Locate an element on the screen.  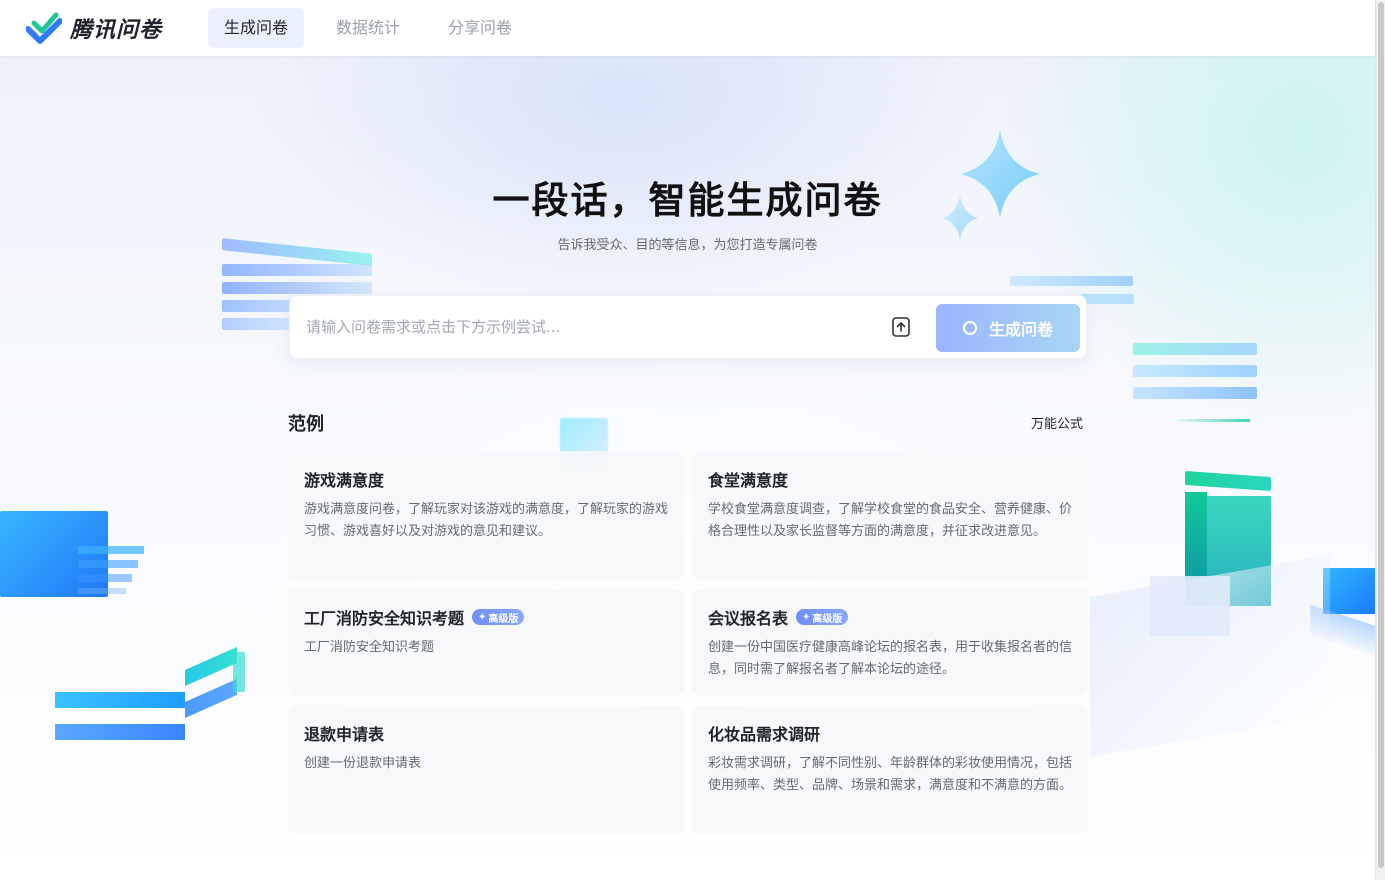
card-title: 工厂消防安全知识考题 is located at coordinates (384, 618).